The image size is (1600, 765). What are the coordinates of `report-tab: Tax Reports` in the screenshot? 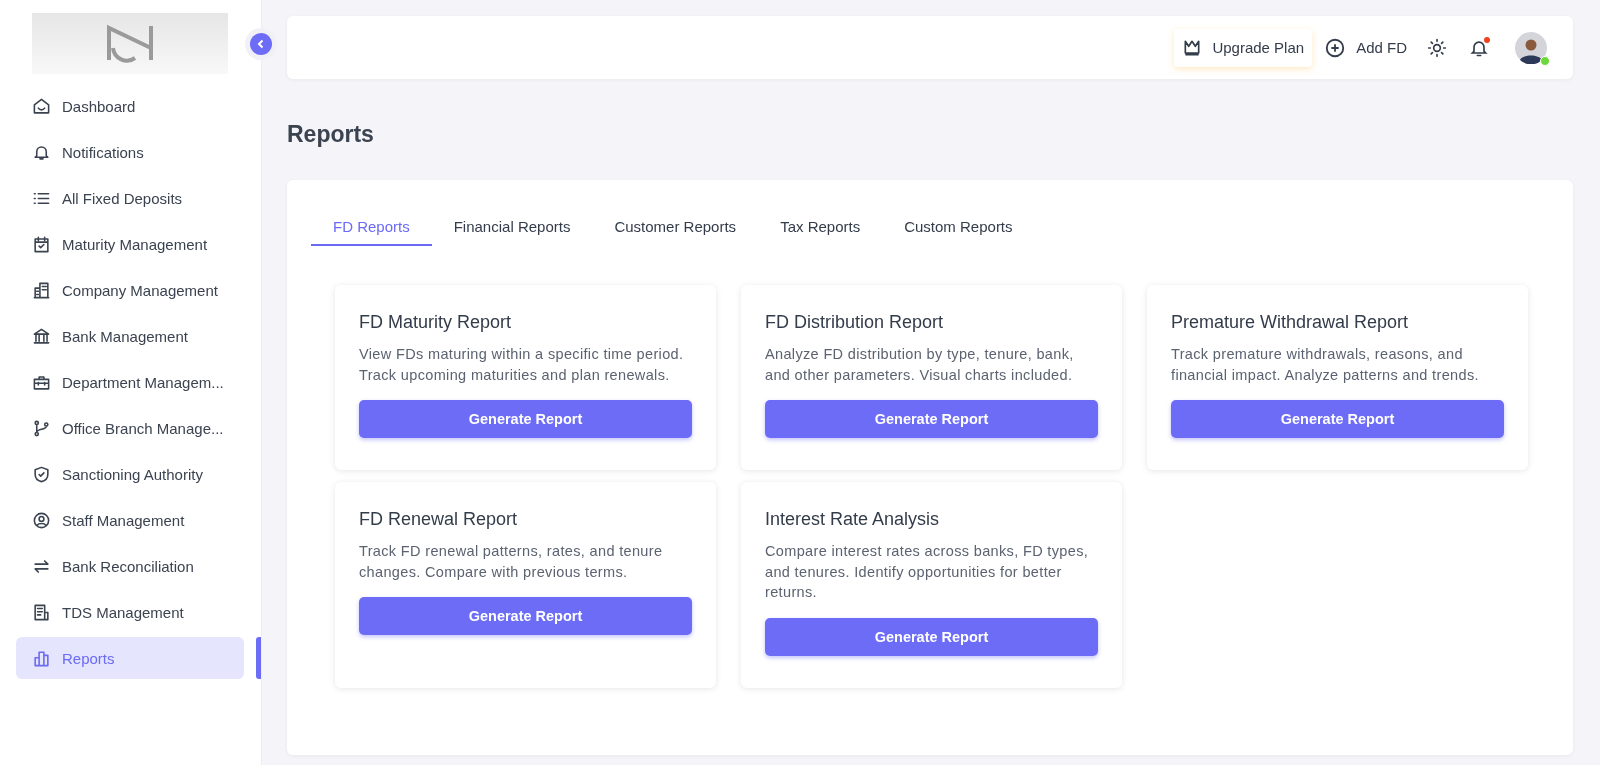 It's located at (820, 227).